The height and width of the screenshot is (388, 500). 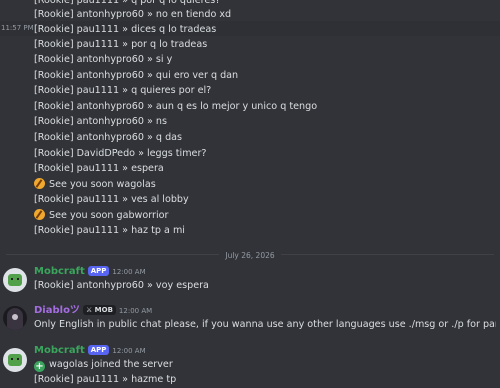 What do you see at coordinates (120, 153) in the screenshot?
I see `chat-line: [Rookie] DavidDPedo » leggs timer?` at bounding box center [120, 153].